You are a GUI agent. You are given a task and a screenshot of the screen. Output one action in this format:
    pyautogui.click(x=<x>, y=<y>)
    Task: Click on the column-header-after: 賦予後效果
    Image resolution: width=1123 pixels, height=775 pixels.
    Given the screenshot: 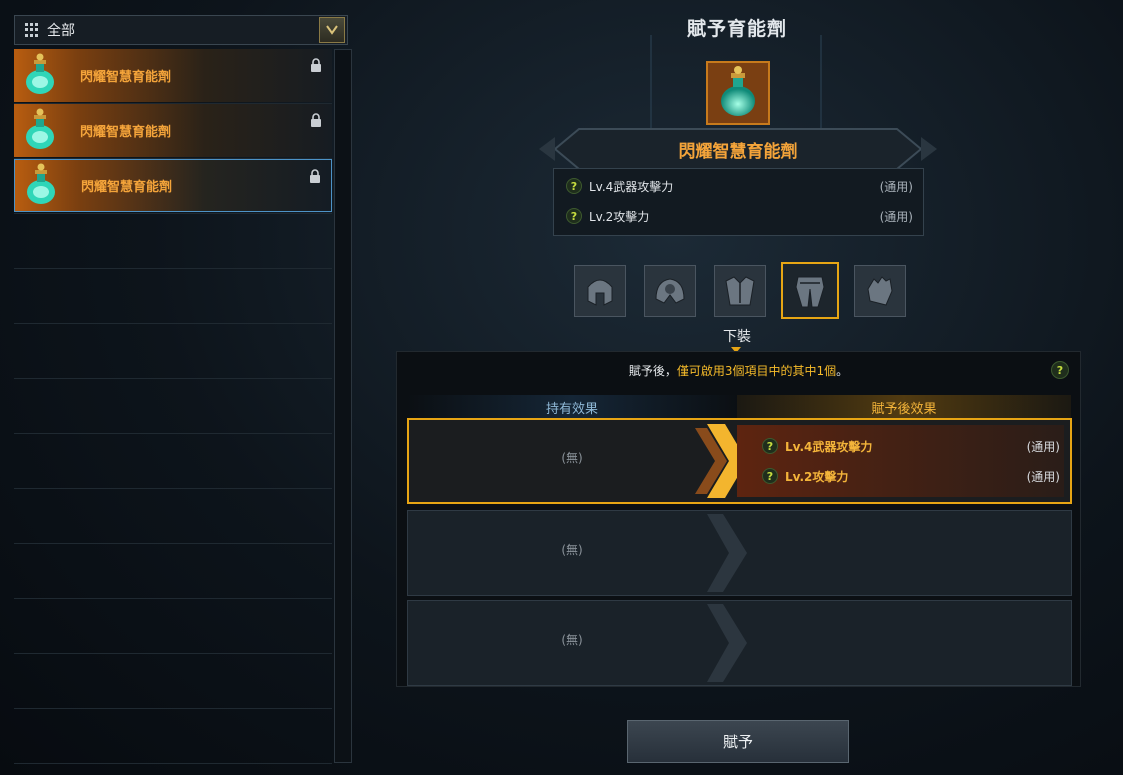 What is the action you would take?
    pyautogui.click(x=904, y=407)
    